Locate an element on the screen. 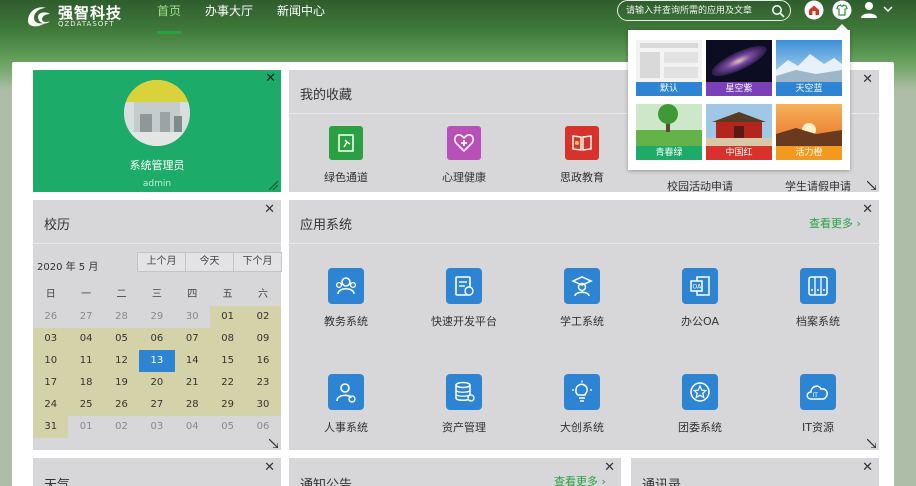 This screenshot has width=916, height=486. calendar-day: 10 is located at coordinates (51, 361).